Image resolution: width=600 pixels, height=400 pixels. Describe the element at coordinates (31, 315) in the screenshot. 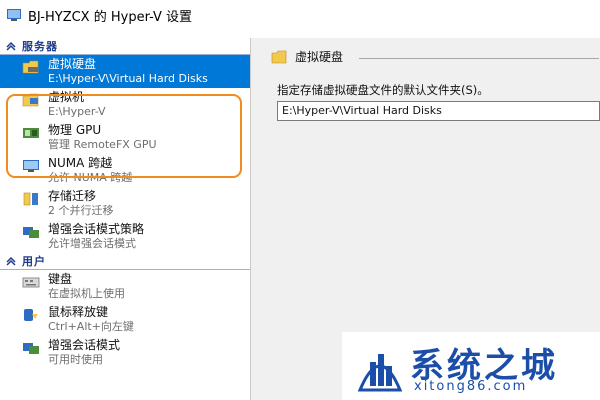

I see `mouse-icon` at that location.